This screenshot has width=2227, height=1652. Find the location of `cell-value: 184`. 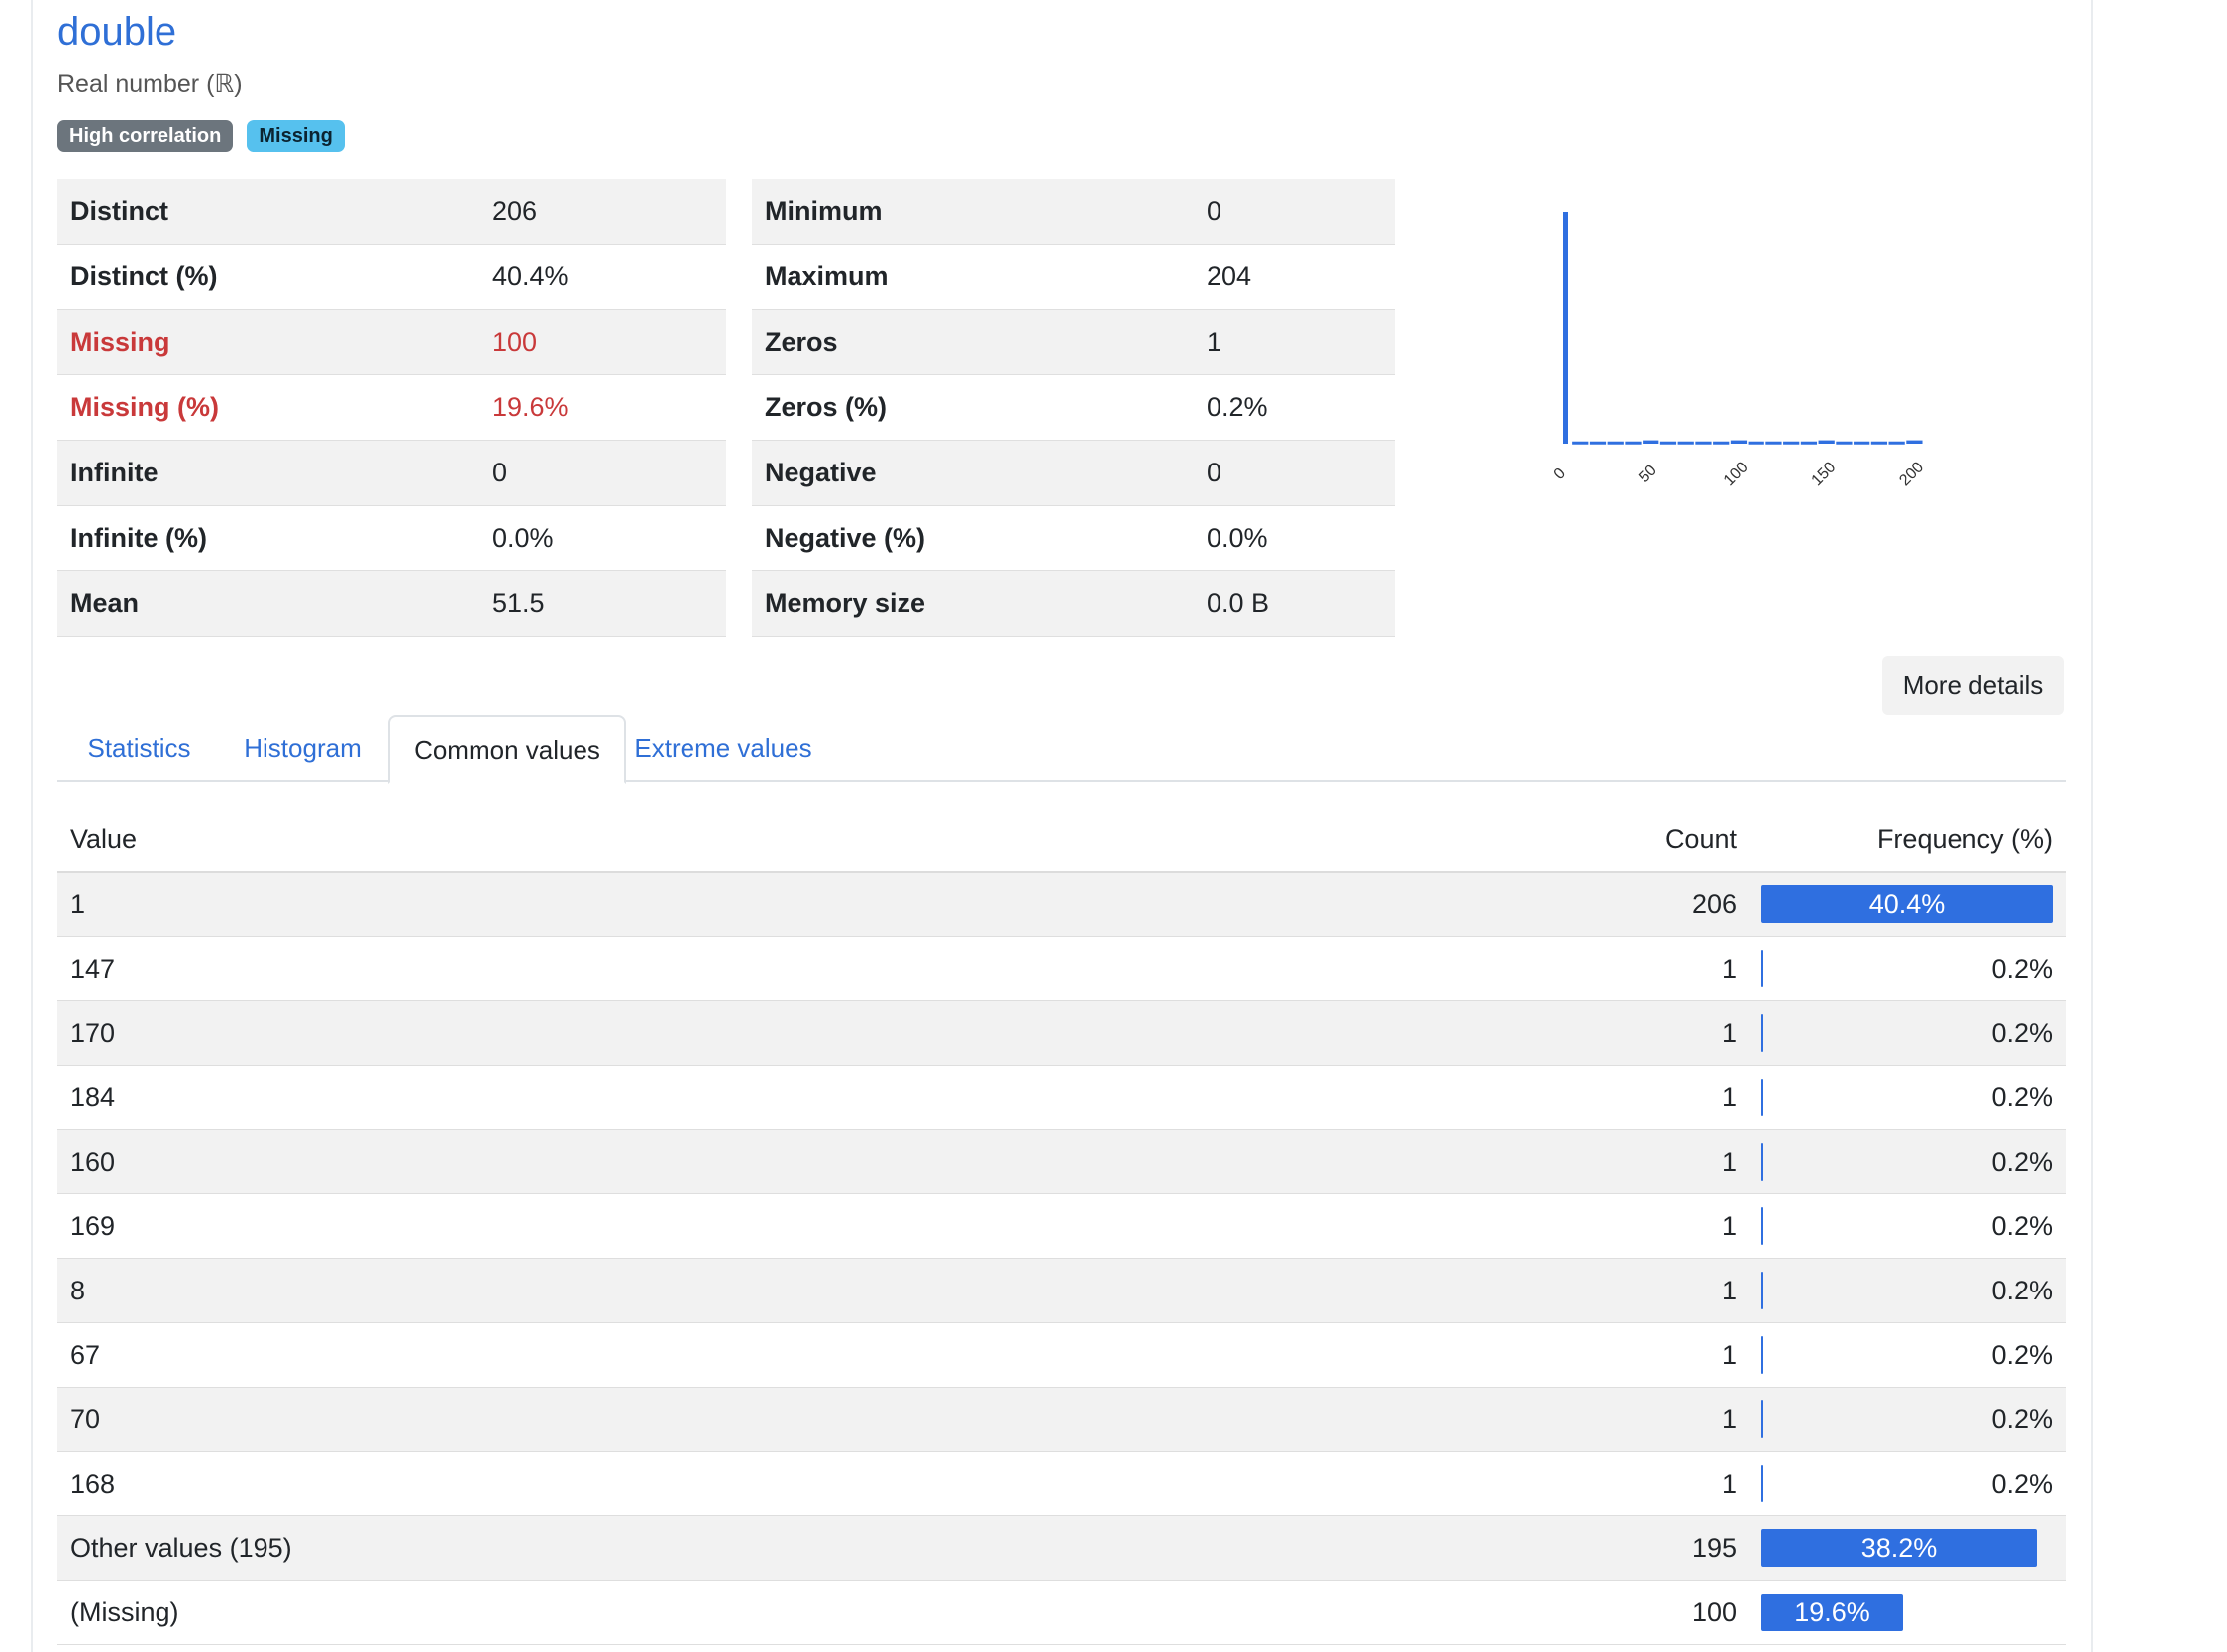

cell-value: 184 is located at coordinates (831, 1097).